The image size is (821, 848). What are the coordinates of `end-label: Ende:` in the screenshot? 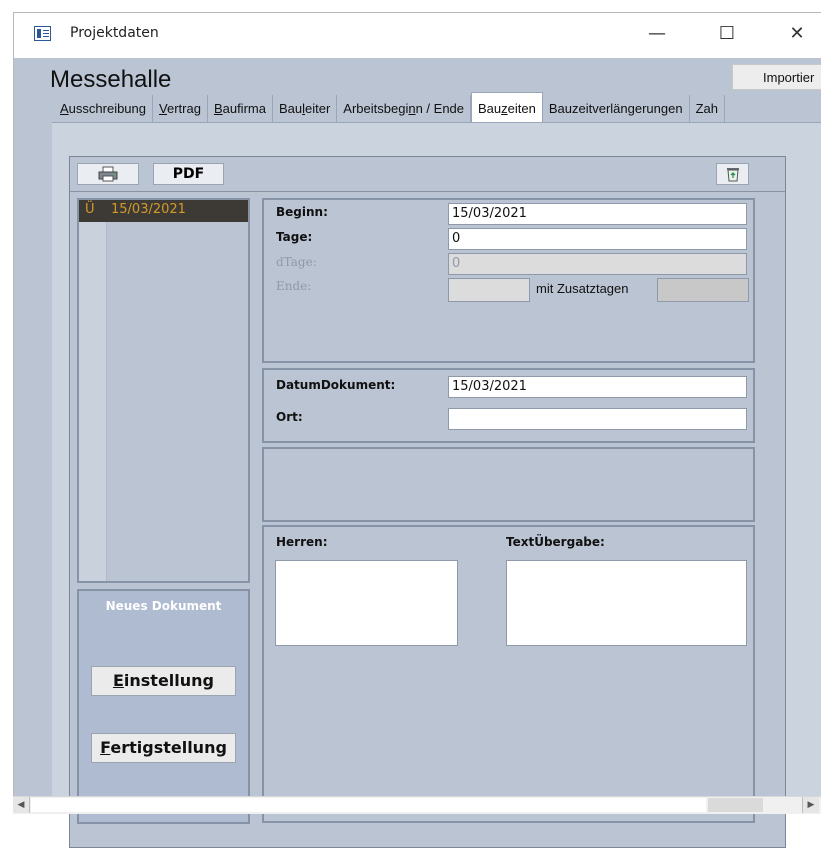 It's located at (294, 286).